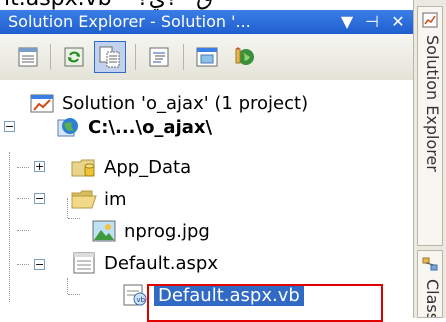 Image resolution: width=446 pixels, height=322 pixels. What do you see at coordinates (150, 127) in the screenshot?
I see `project-label: C:\...\o_ajax\` at bounding box center [150, 127].